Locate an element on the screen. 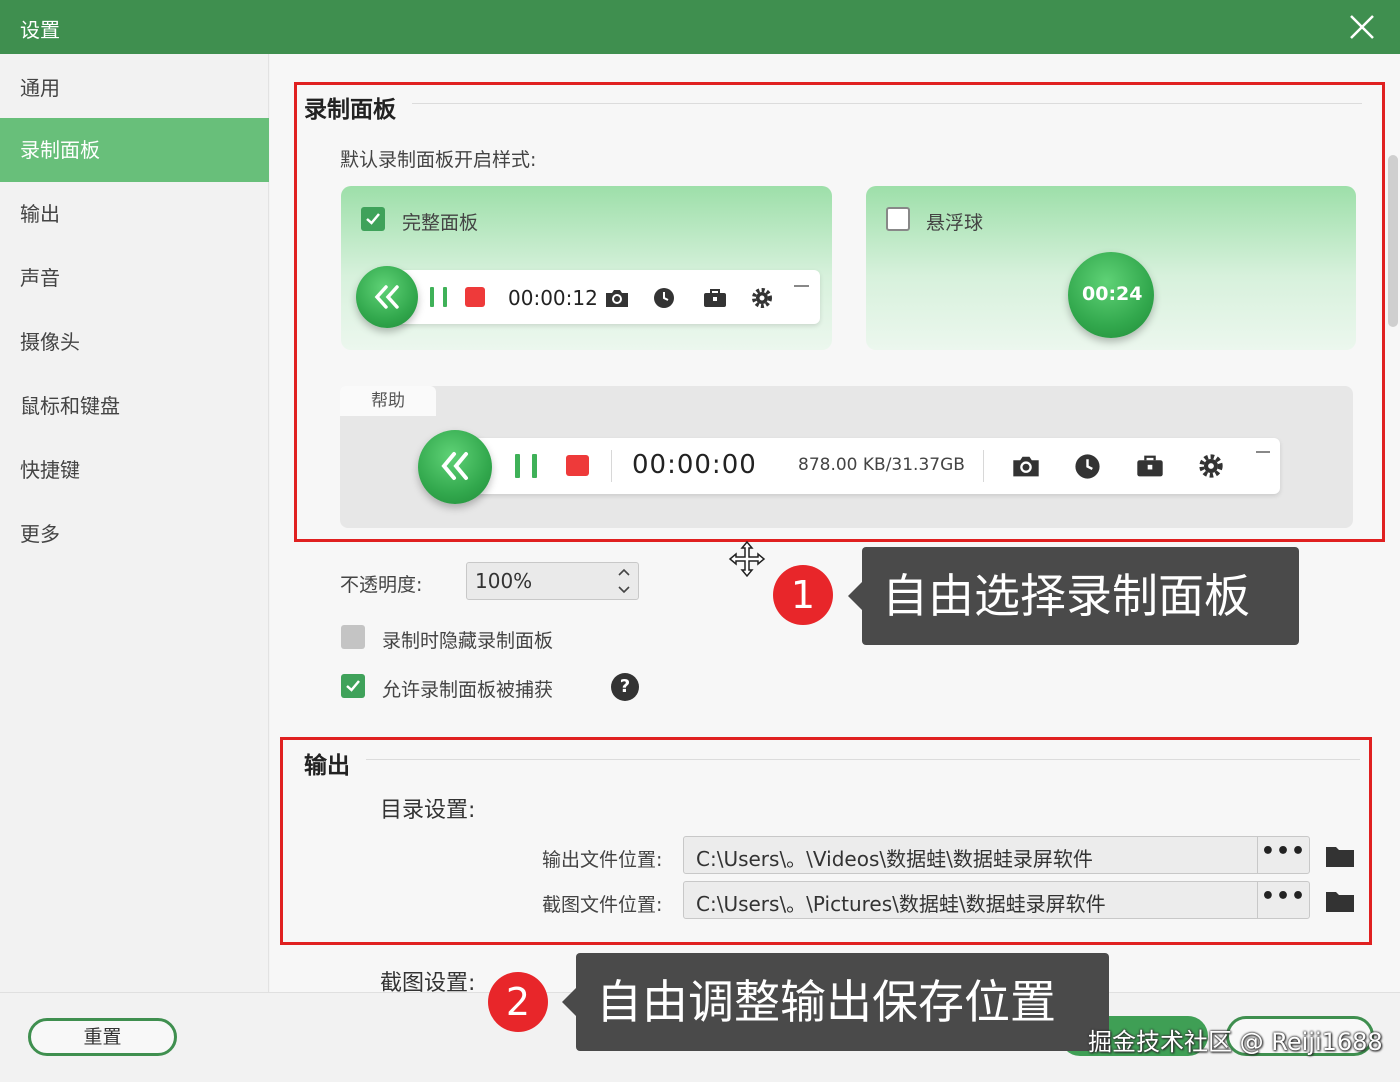  window-title: 设置 is located at coordinates (40, 30).